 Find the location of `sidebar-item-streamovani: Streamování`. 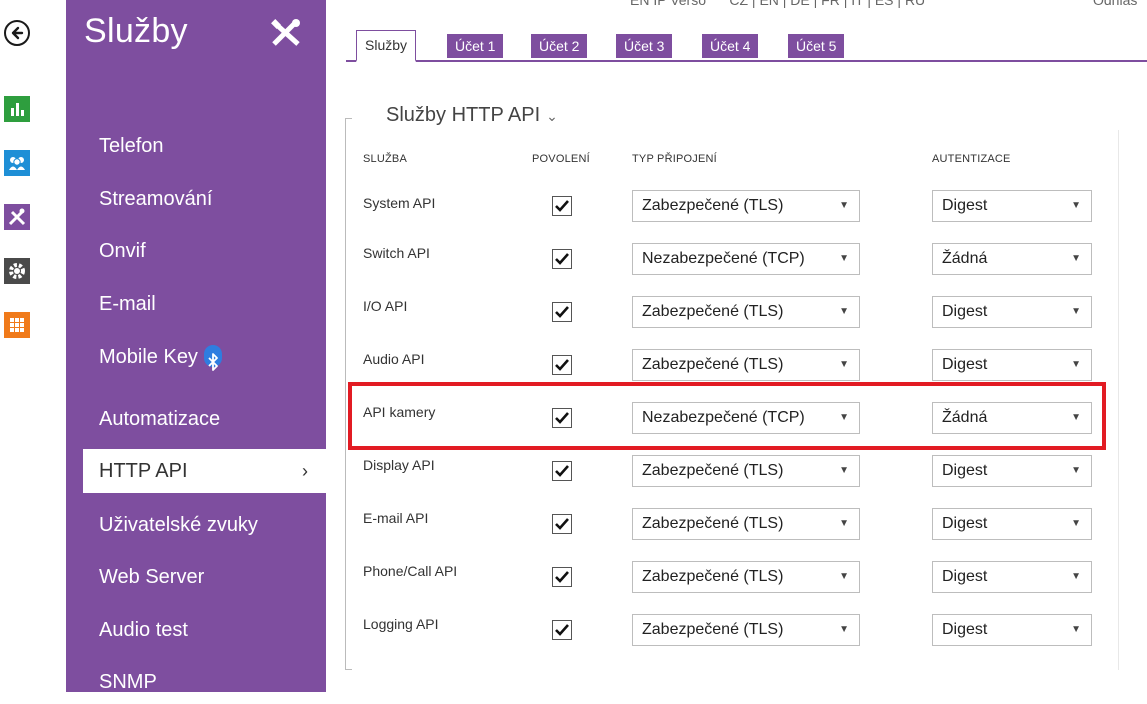

sidebar-item-streamovani: Streamování is located at coordinates (204, 199).